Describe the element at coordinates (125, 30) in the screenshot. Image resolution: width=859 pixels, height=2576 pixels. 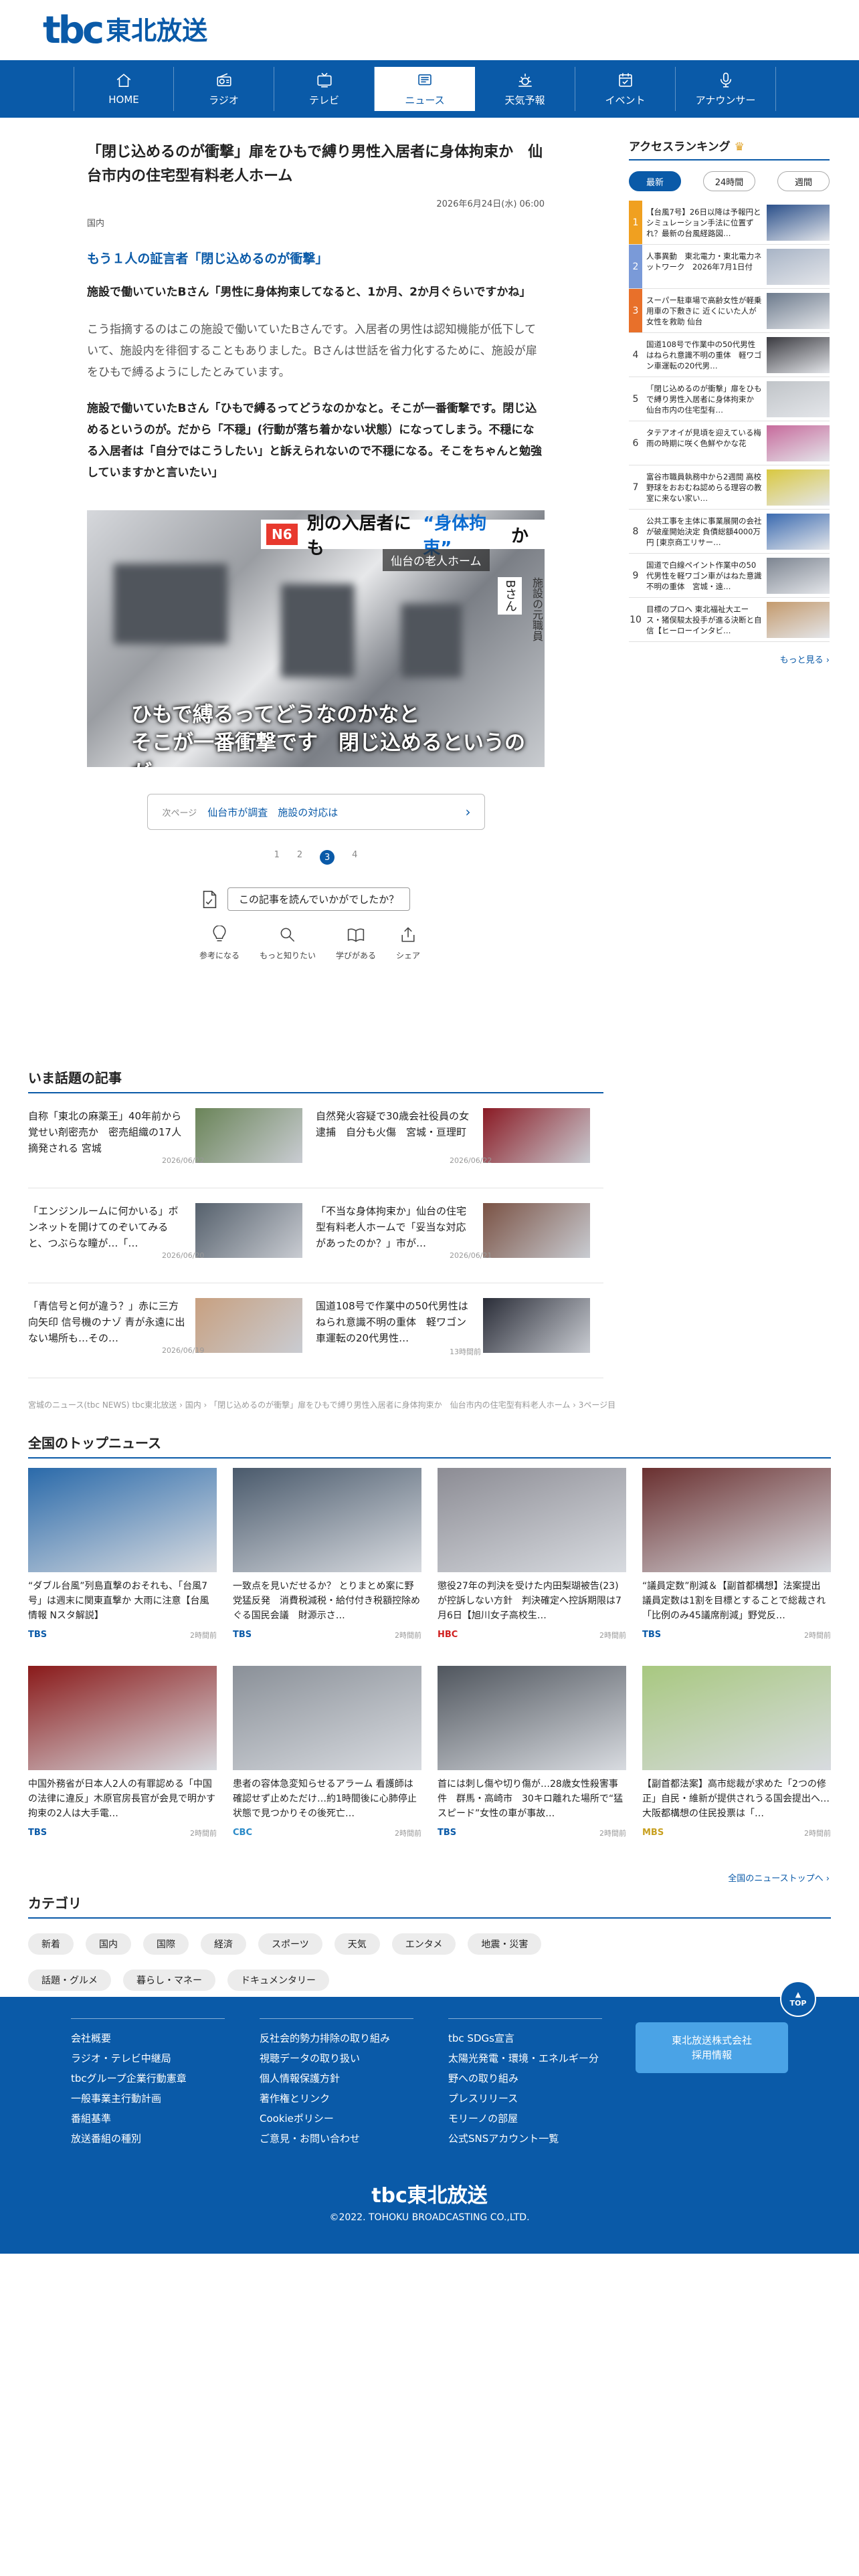
I see `tbc-logo: tbc 東北放送` at that location.